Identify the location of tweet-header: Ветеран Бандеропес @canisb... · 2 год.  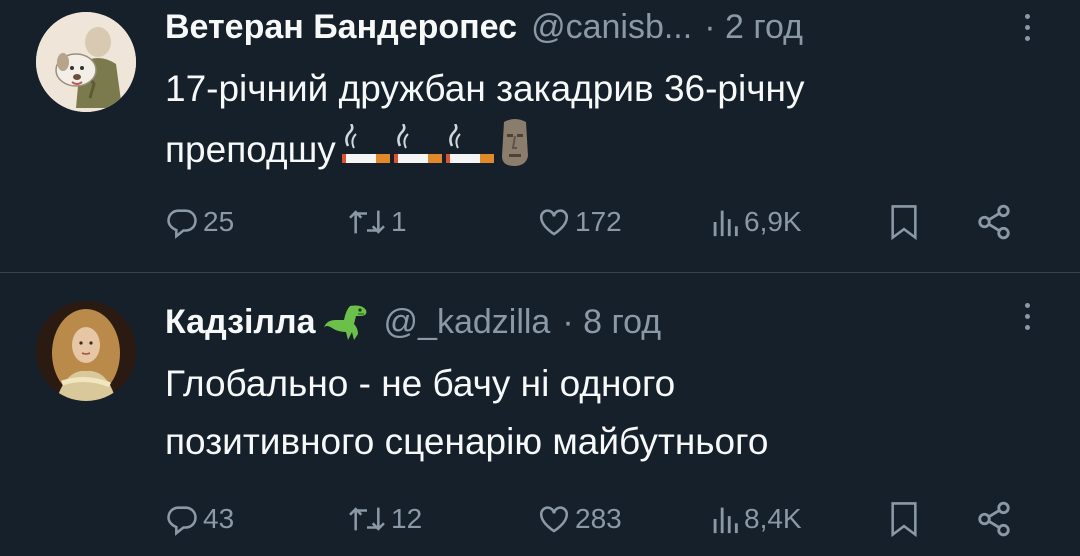
(484, 27).